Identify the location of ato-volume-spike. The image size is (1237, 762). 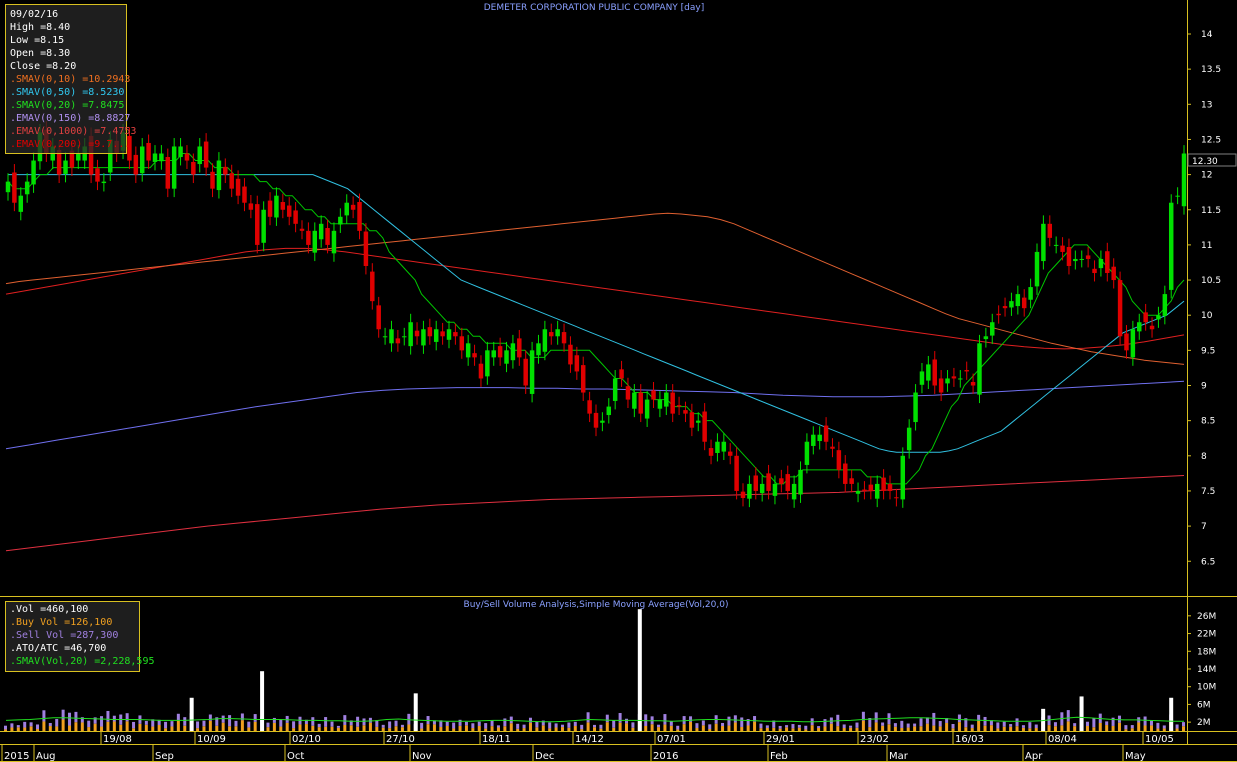
(1171, 714).